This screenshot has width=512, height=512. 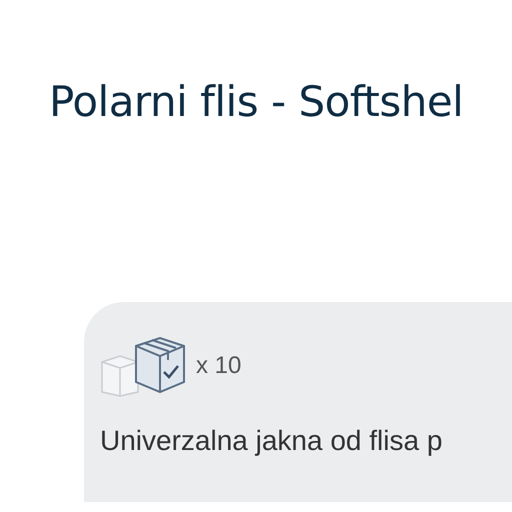 What do you see at coordinates (272, 441) in the screenshot?
I see `description-text: Univerzalna jakna od flisa p` at bounding box center [272, 441].